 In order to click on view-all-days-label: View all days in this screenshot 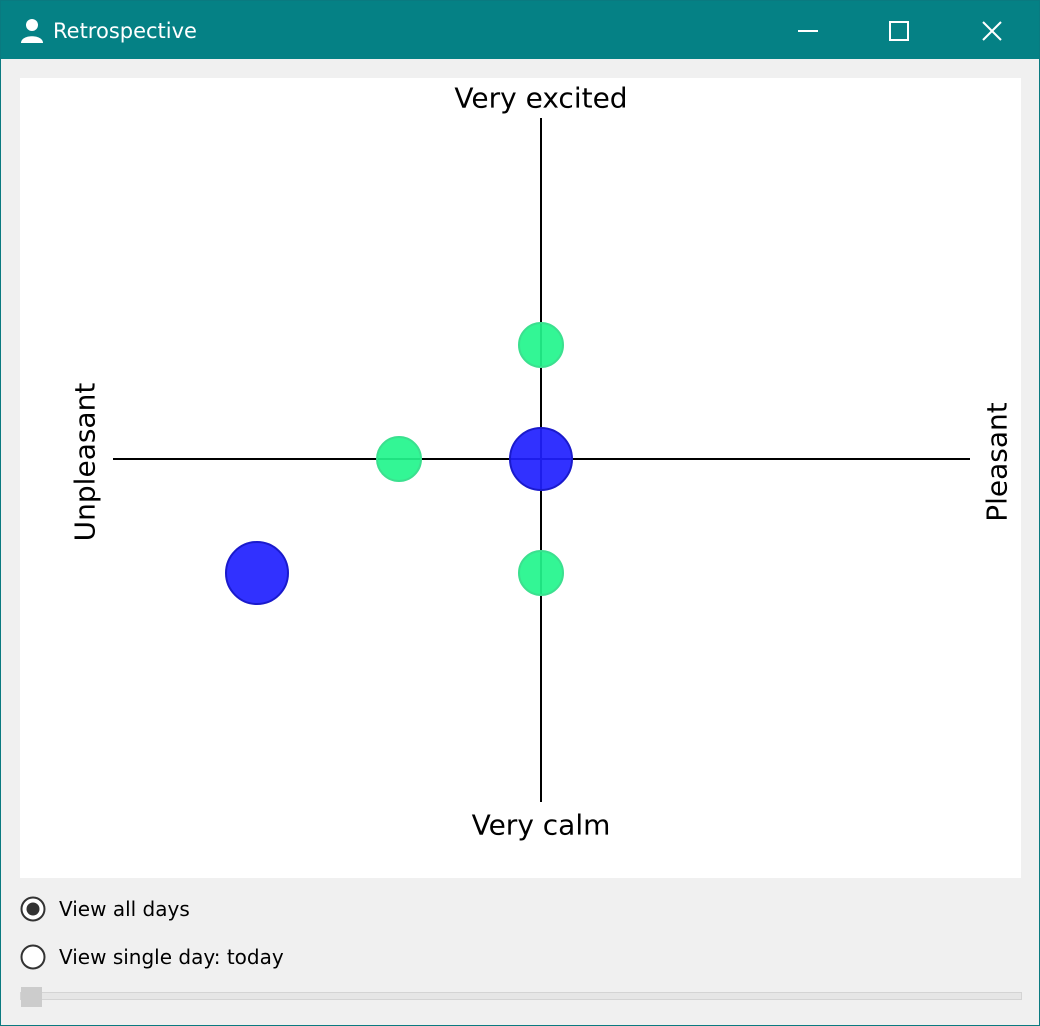, I will do `click(124, 909)`.